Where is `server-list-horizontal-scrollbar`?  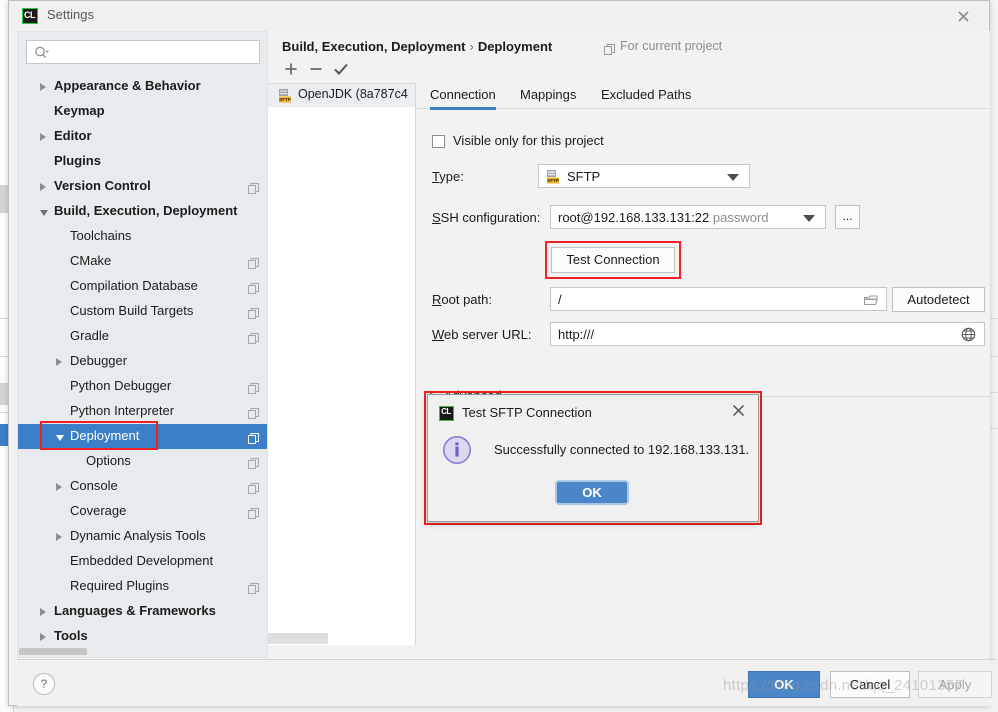 server-list-horizontal-scrollbar is located at coordinates (341, 638).